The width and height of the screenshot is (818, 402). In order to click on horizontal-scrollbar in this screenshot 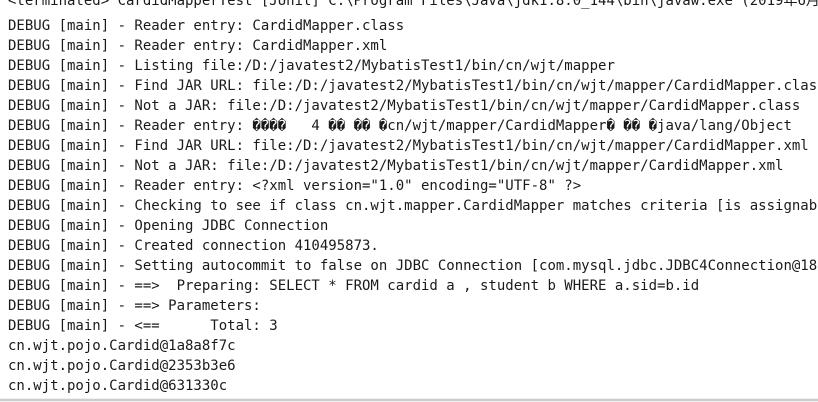, I will do `click(409, 400)`.